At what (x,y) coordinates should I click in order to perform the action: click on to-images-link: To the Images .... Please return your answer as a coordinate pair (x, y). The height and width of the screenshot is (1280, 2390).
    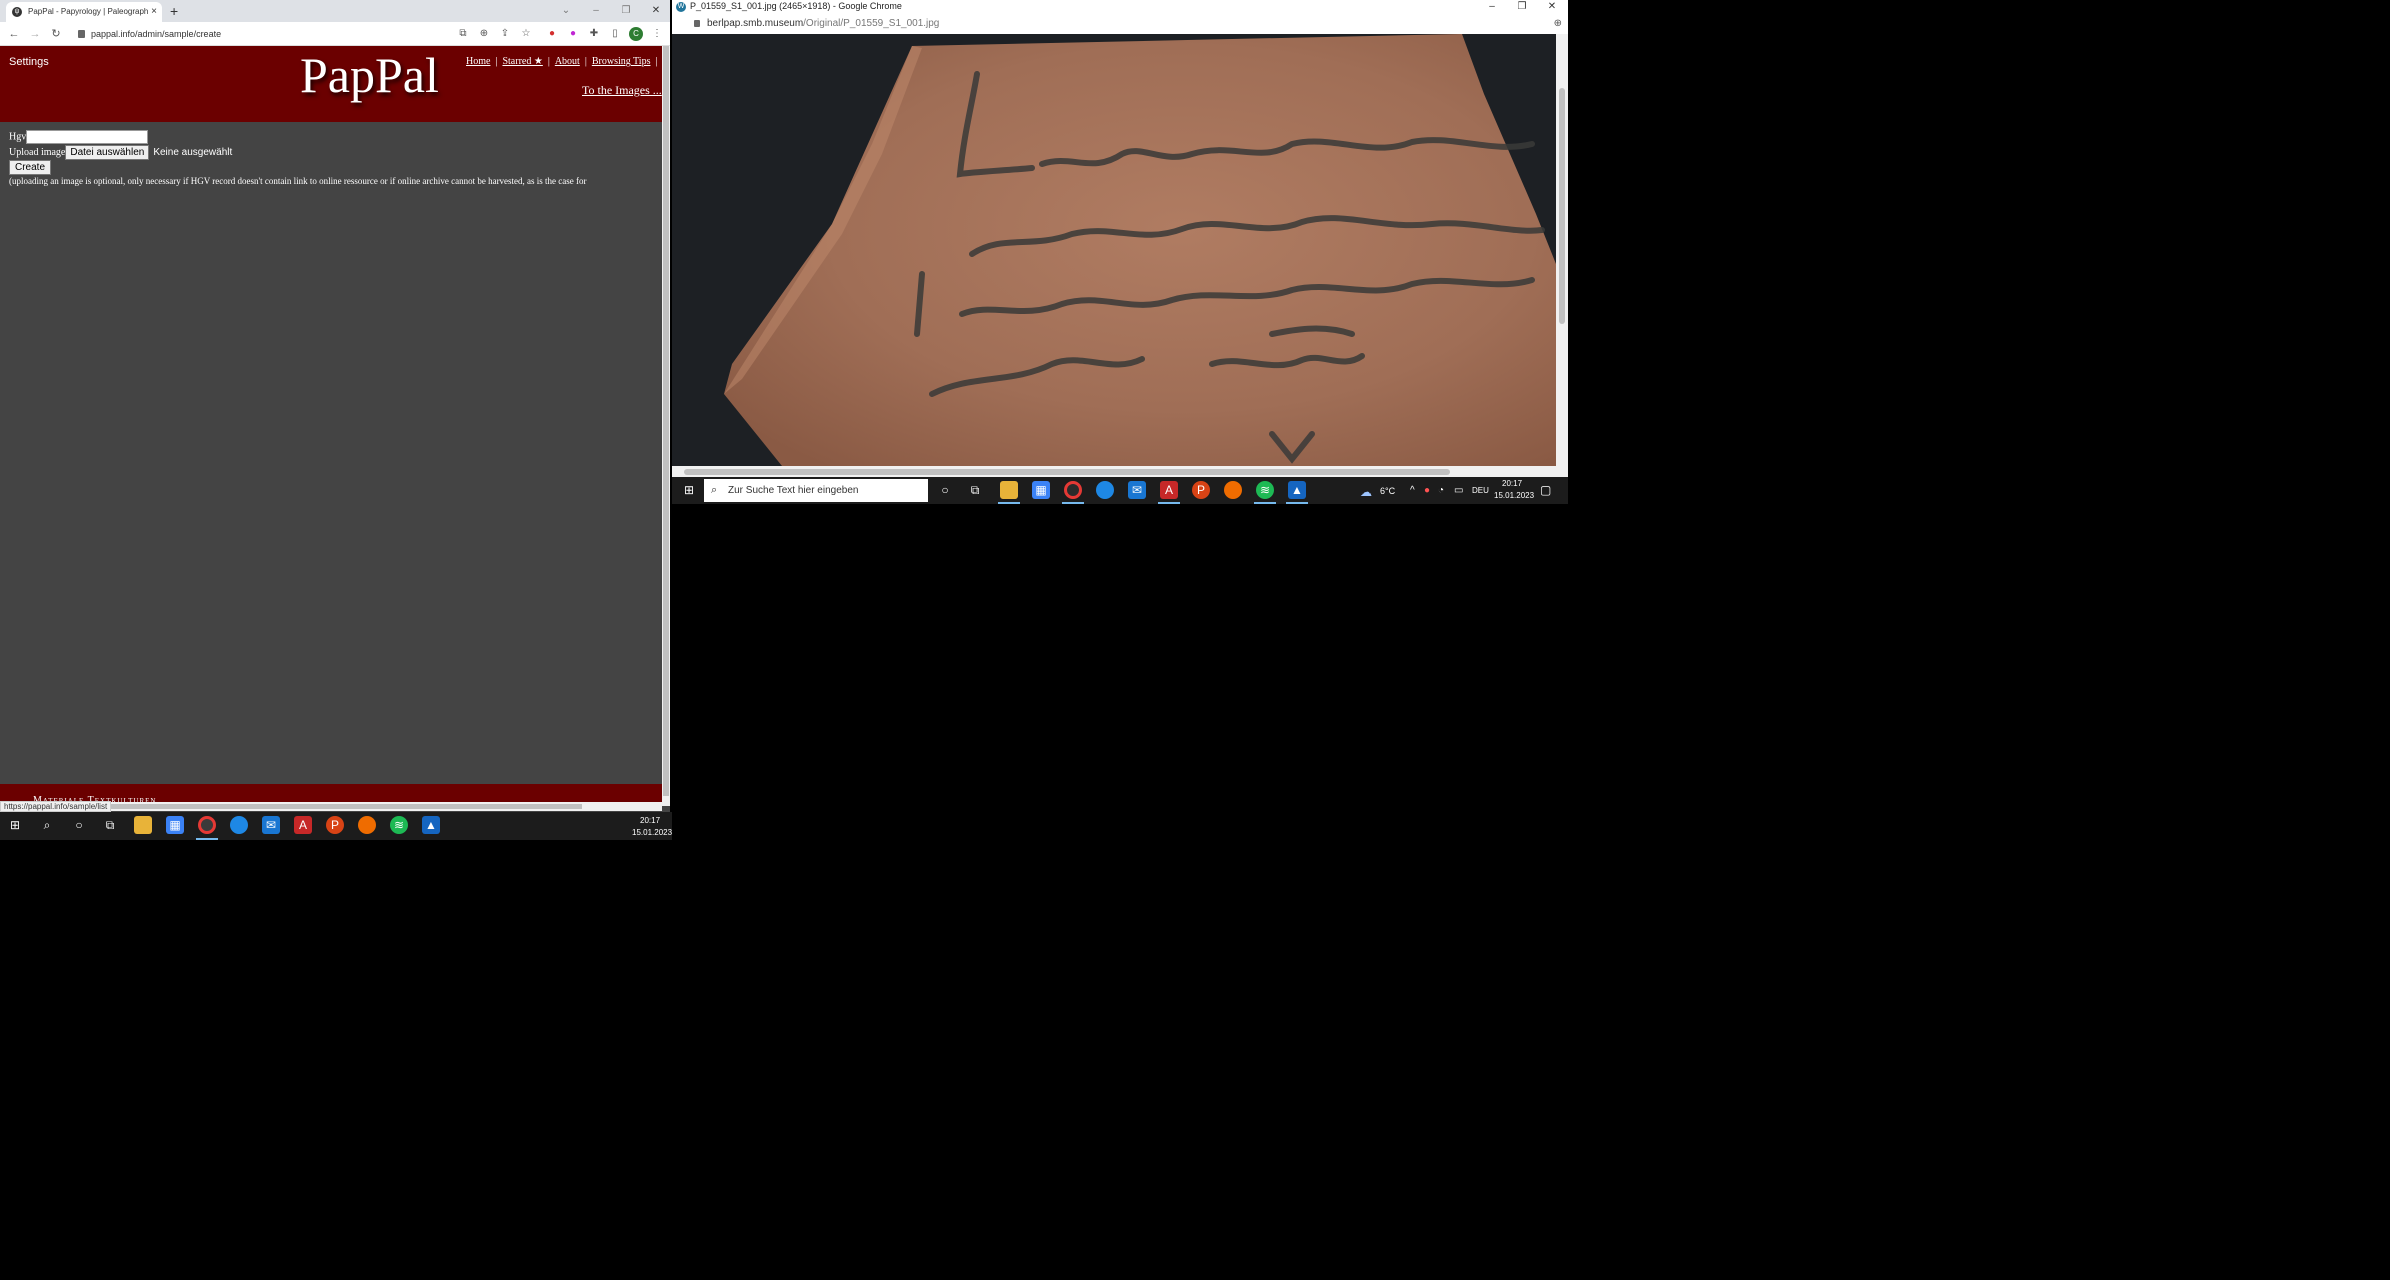
    Looking at the image, I should click on (622, 90).